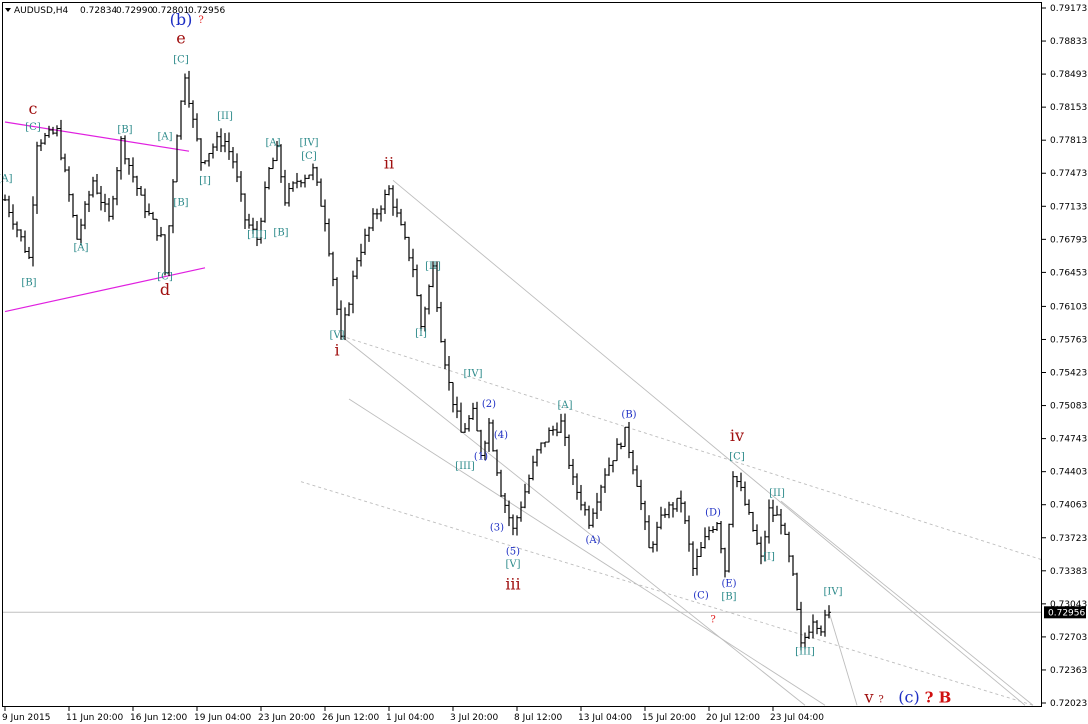 Image resolution: width=1088 pixels, height=724 pixels. I want to click on y-tick-label: 0.73723, so click(1068, 539).